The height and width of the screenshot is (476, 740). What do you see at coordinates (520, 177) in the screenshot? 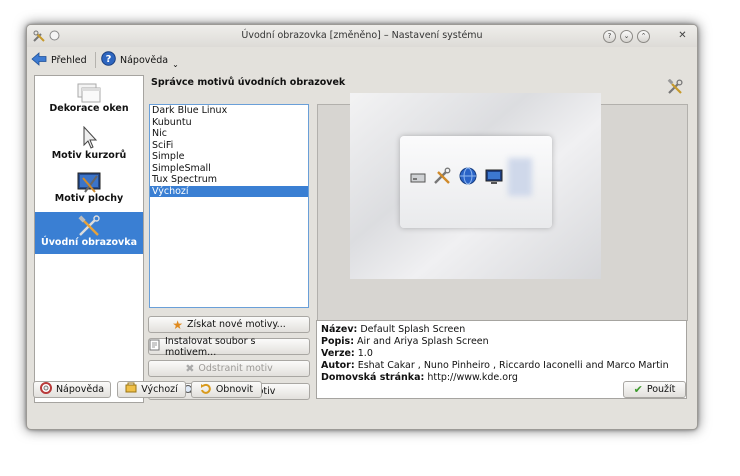
I see `blurred-icon` at bounding box center [520, 177].